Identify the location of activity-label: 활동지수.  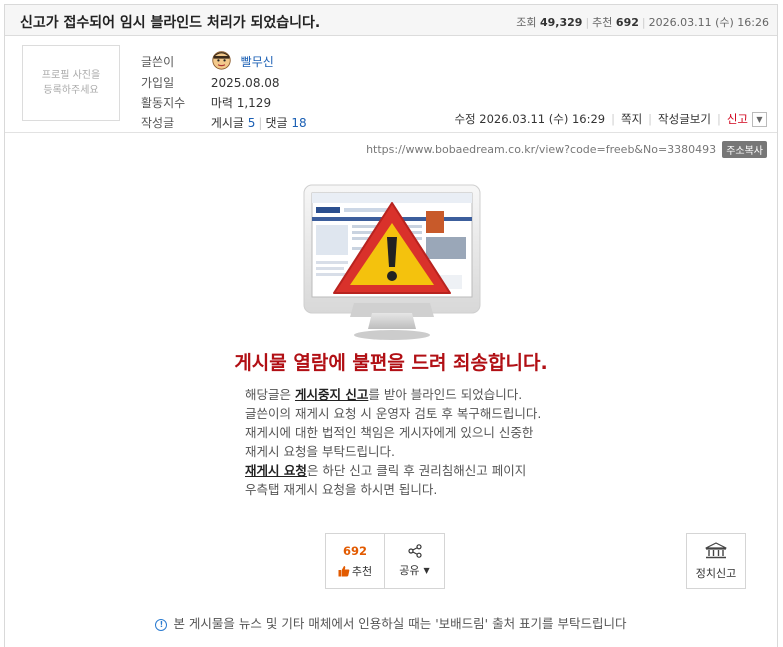
(163, 103).